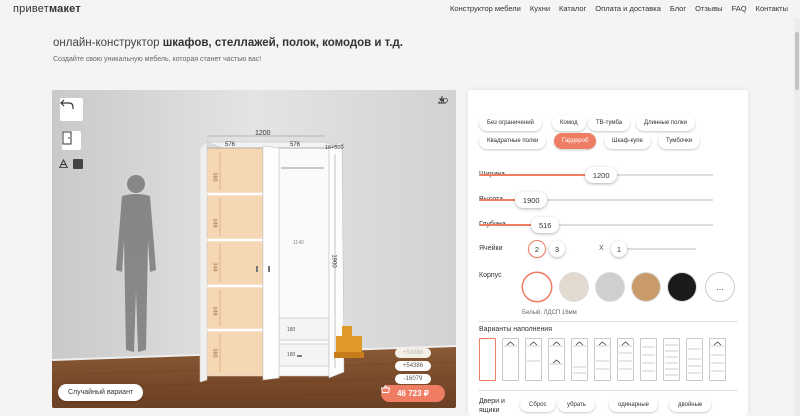  I want to click on dim-right-bottom: 180, so click(291, 355).